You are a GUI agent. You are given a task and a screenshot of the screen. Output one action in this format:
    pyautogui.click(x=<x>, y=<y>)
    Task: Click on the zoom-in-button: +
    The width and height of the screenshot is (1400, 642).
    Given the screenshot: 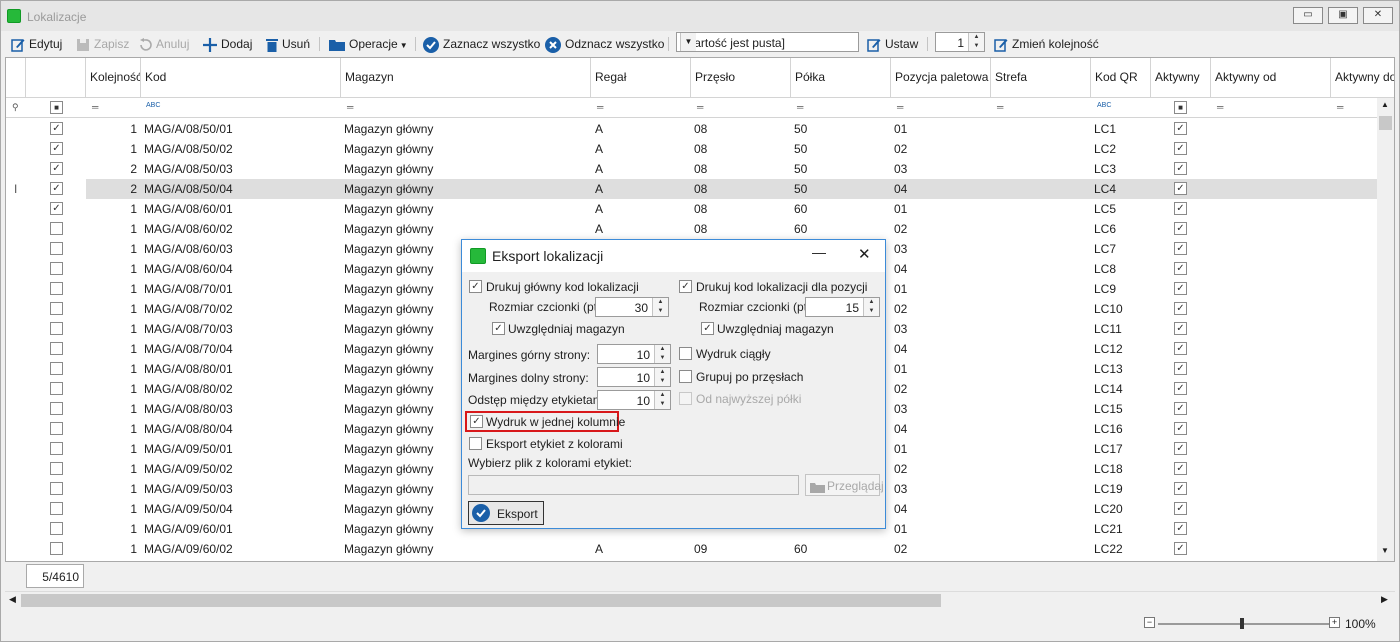 What is the action you would take?
    pyautogui.click(x=1334, y=622)
    